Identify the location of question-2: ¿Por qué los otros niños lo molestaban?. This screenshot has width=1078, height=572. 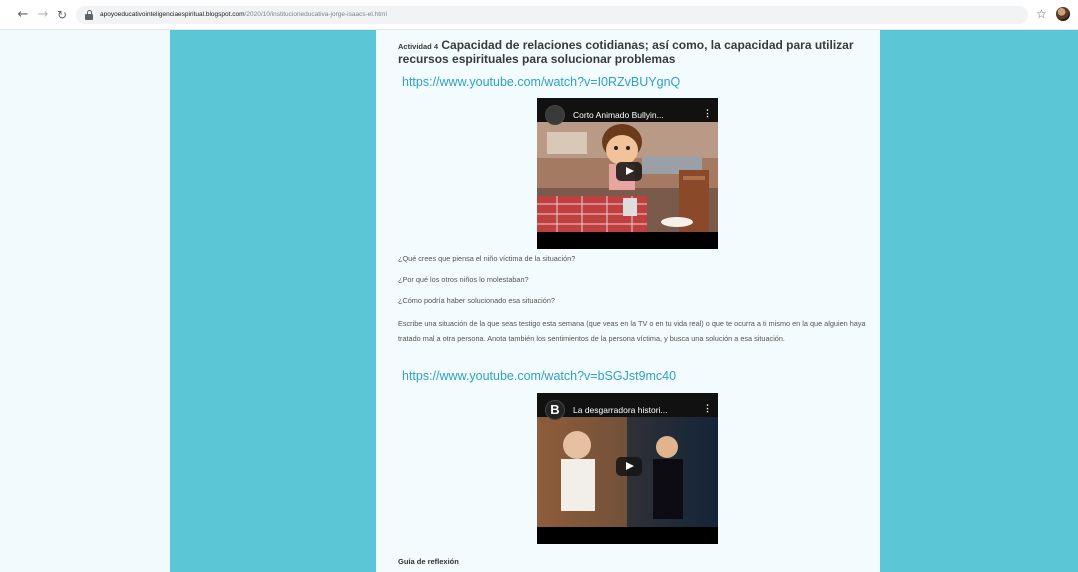
(463, 279).